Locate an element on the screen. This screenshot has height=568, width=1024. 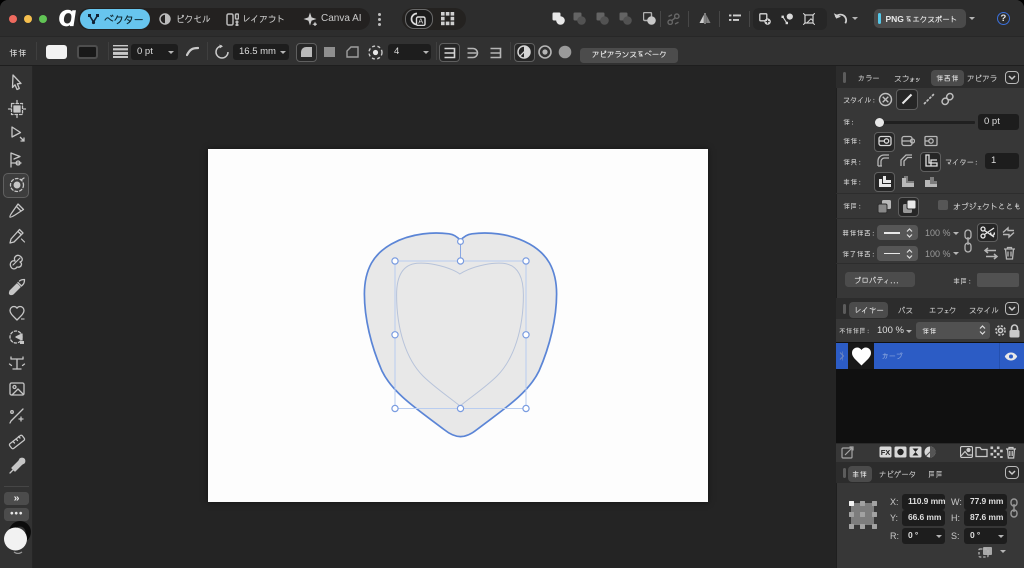
svg-text: FX is located at coordinates (886, 452).